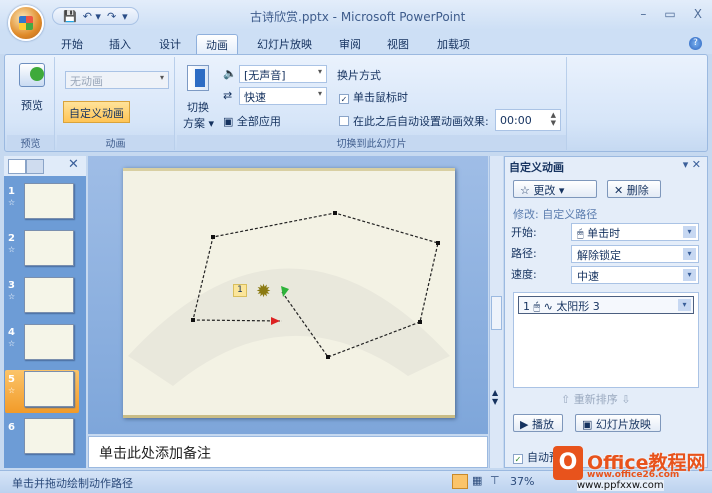 This screenshot has height=493, width=712. What do you see at coordinates (115, 142) in the screenshot?
I see `group-label: 动画` at bounding box center [115, 142].